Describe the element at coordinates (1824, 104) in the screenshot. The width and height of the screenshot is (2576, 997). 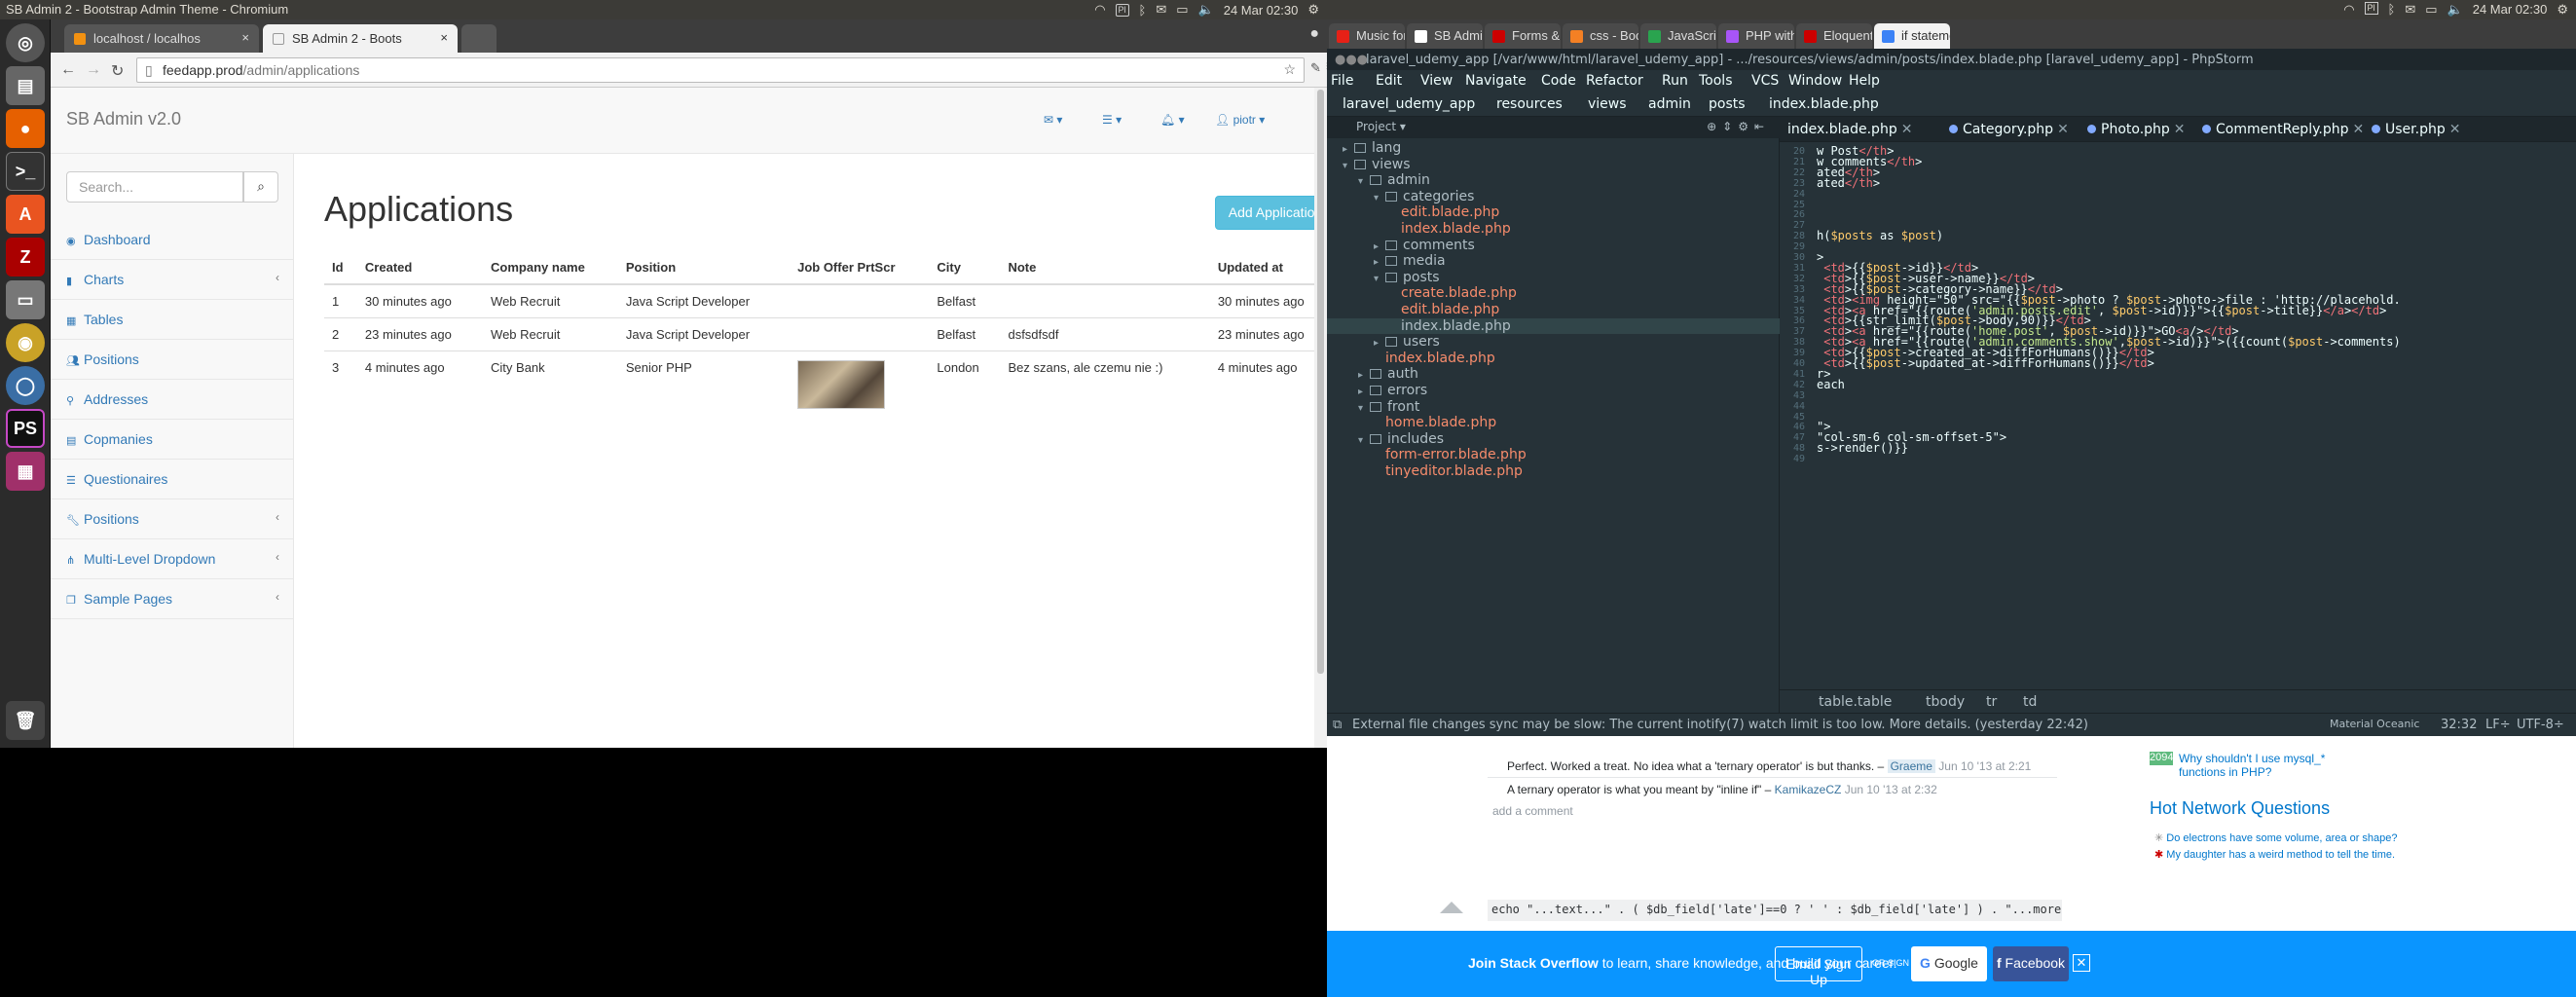
I see `breadcrumb-item: index.blade.php` at that location.